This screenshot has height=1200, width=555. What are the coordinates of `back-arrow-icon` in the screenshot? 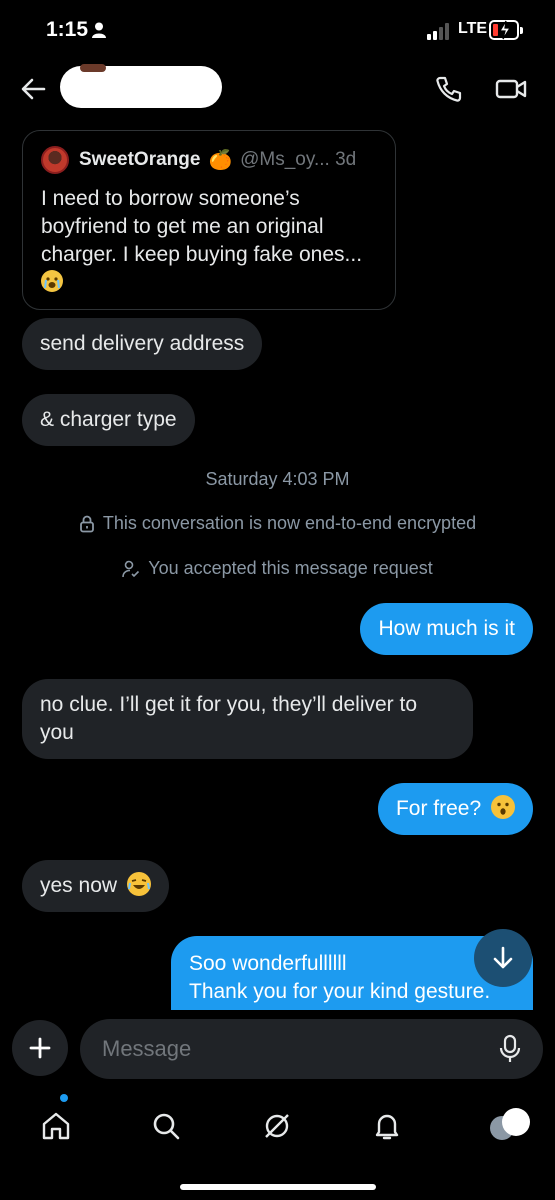 It's located at (33, 89).